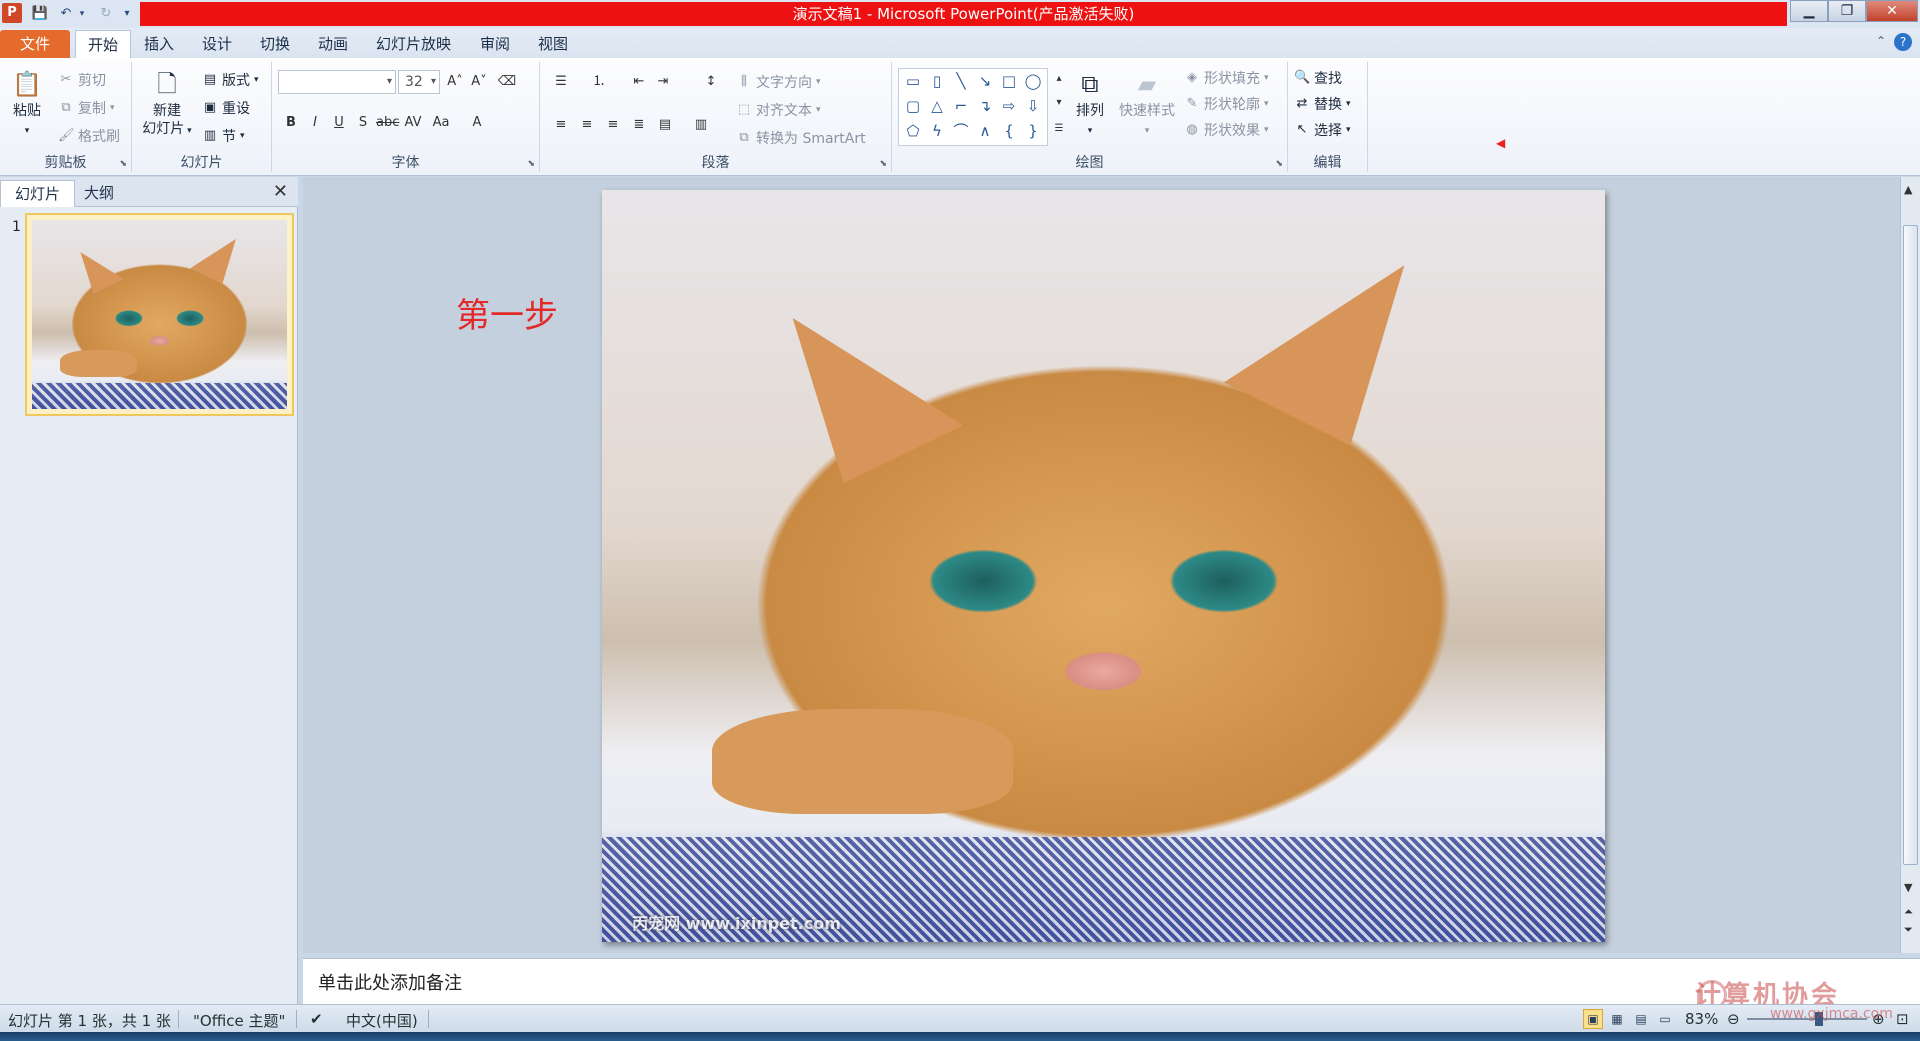 The image size is (1920, 1041). Describe the element at coordinates (913, 131) in the screenshot. I see `freeform-shape-icon: ⬠` at that location.